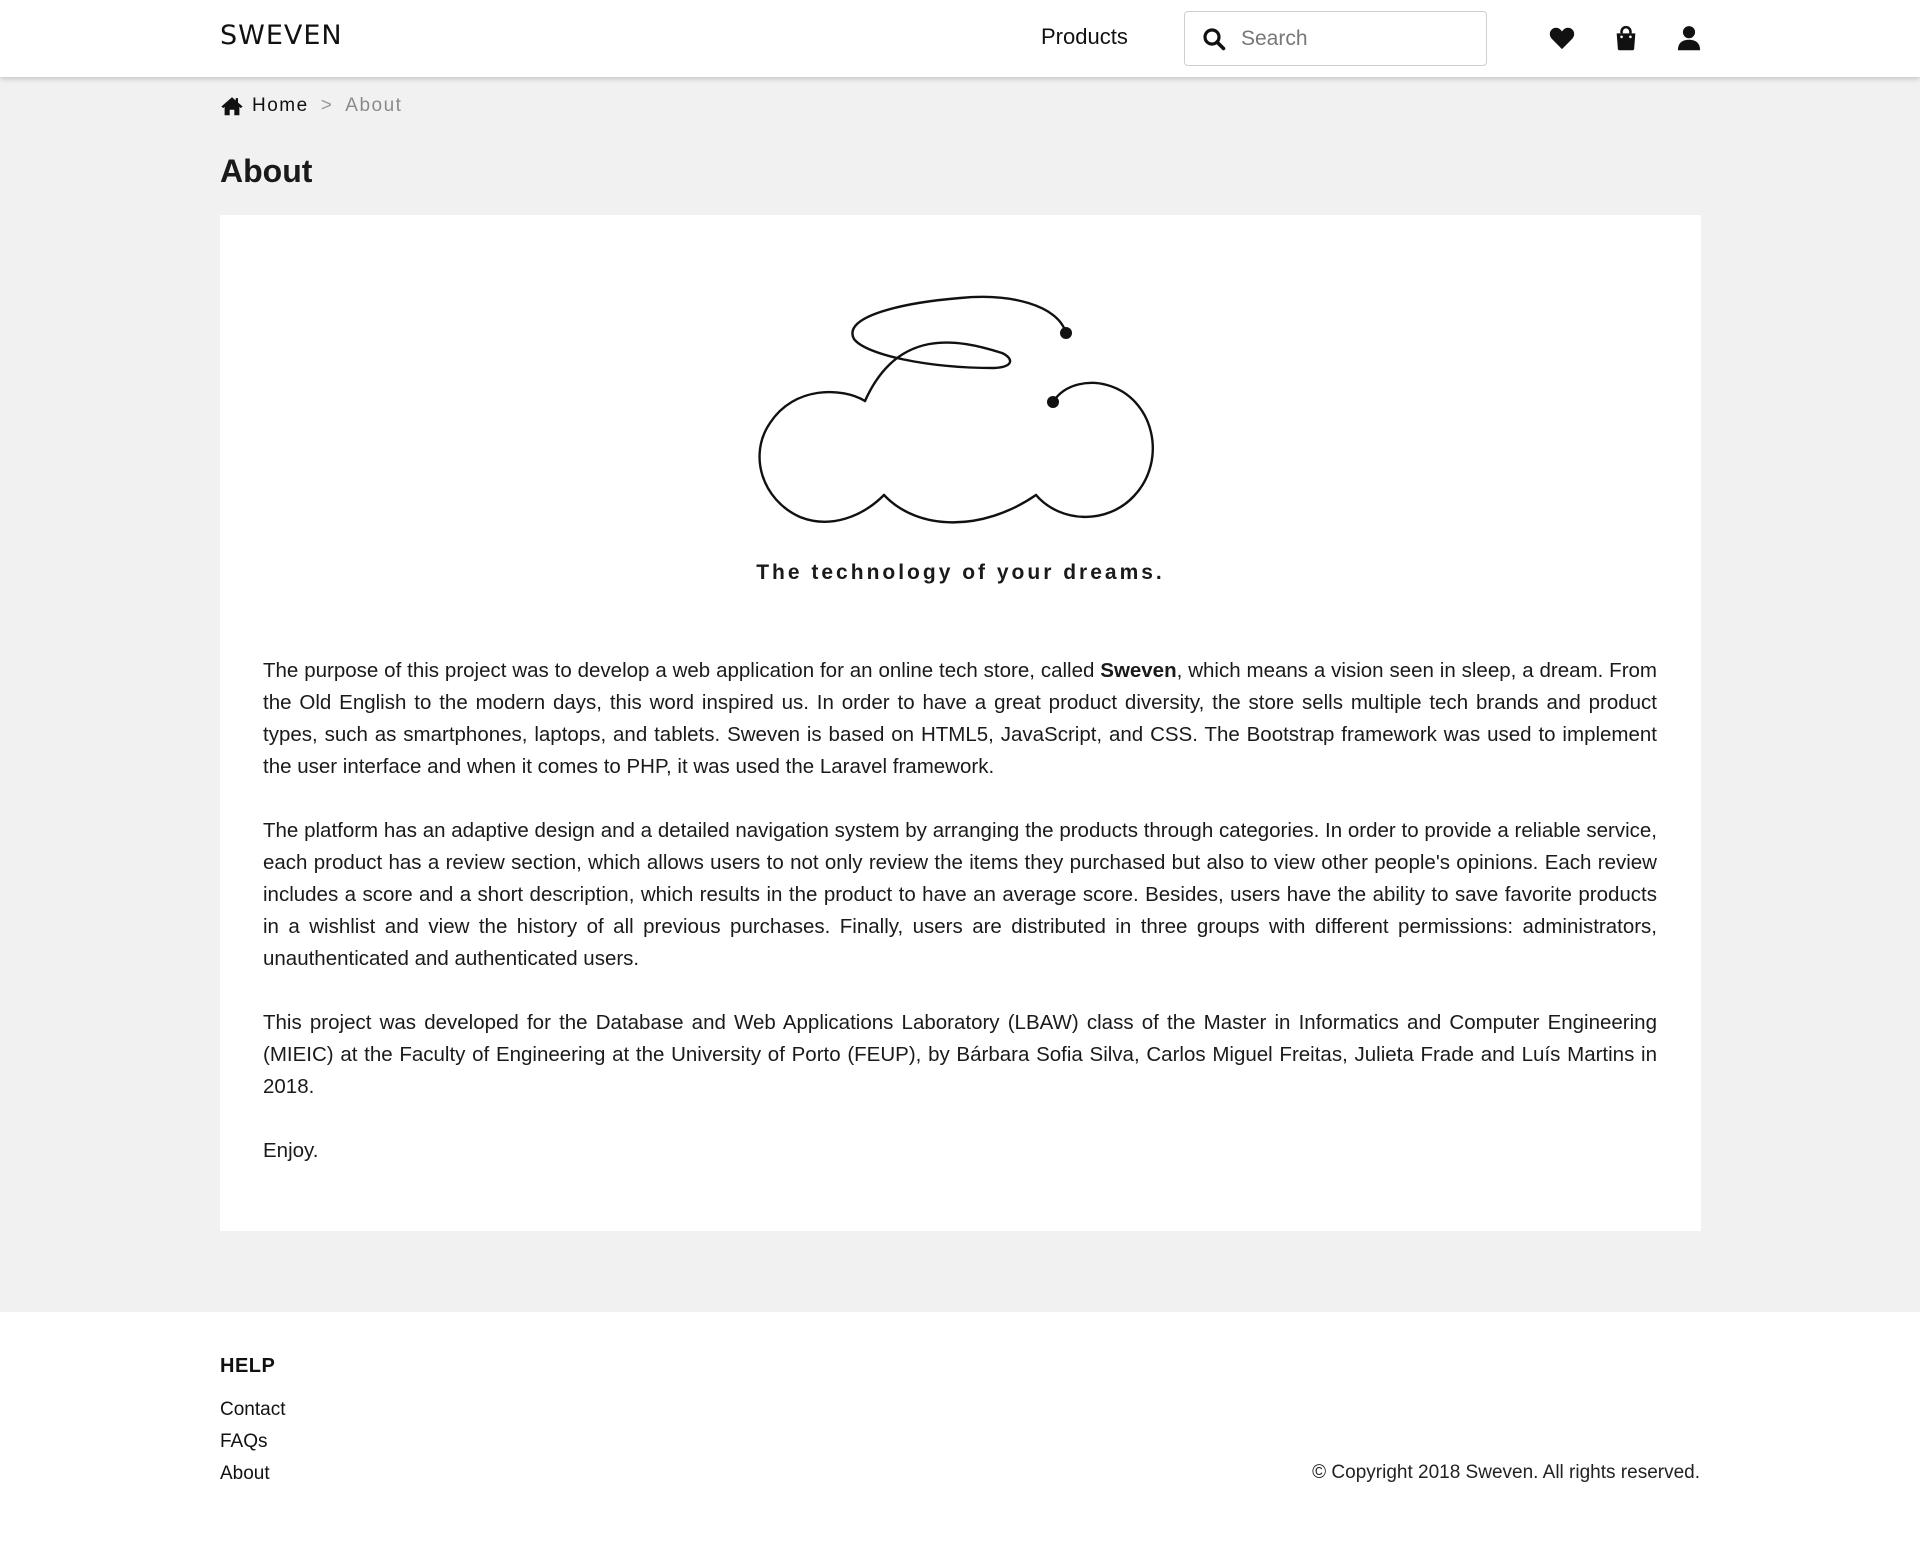 This screenshot has width=1920, height=1551. What do you see at coordinates (252, 1474) in the screenshot?
I see `footer-link-about: About` at bounding box center [252, 1474].